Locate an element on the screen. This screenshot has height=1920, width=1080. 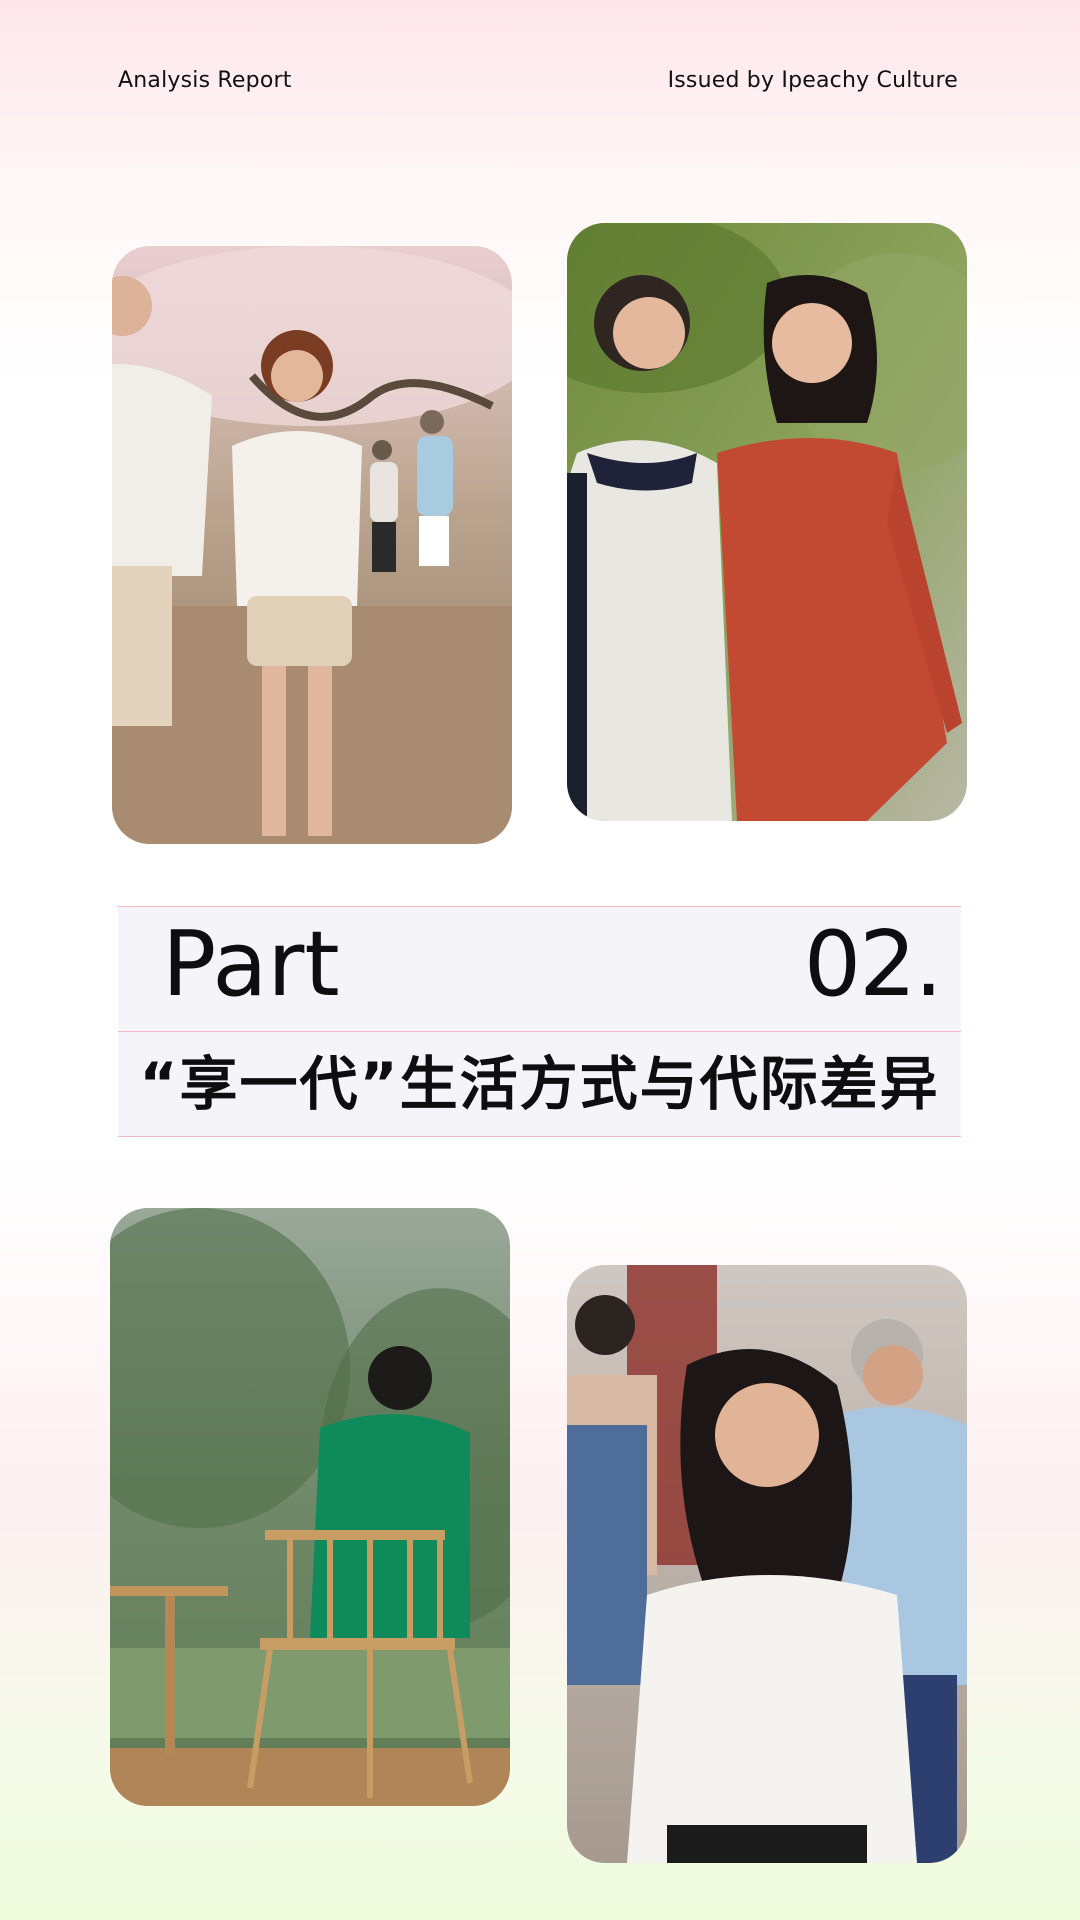
report-label: Analysis Report is located at coordinates (205, 80).